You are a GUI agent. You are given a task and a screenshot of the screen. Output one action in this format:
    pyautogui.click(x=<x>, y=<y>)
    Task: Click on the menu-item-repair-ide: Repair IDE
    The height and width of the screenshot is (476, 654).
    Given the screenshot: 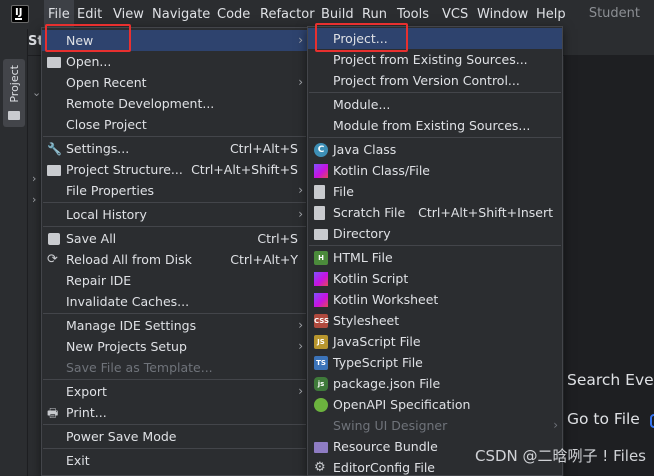 What is the action you would take?
    pyautogui.click(x=174, y=280)
    